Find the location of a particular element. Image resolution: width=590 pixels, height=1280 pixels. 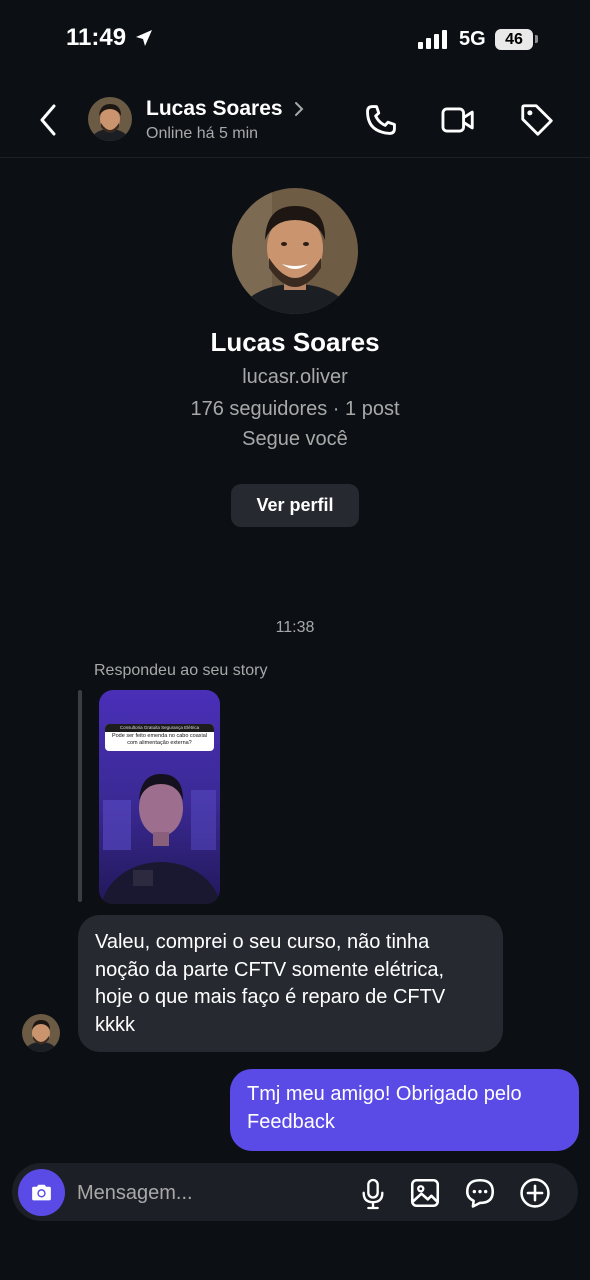

phone-call-icon is located at coordinates (381, 120).